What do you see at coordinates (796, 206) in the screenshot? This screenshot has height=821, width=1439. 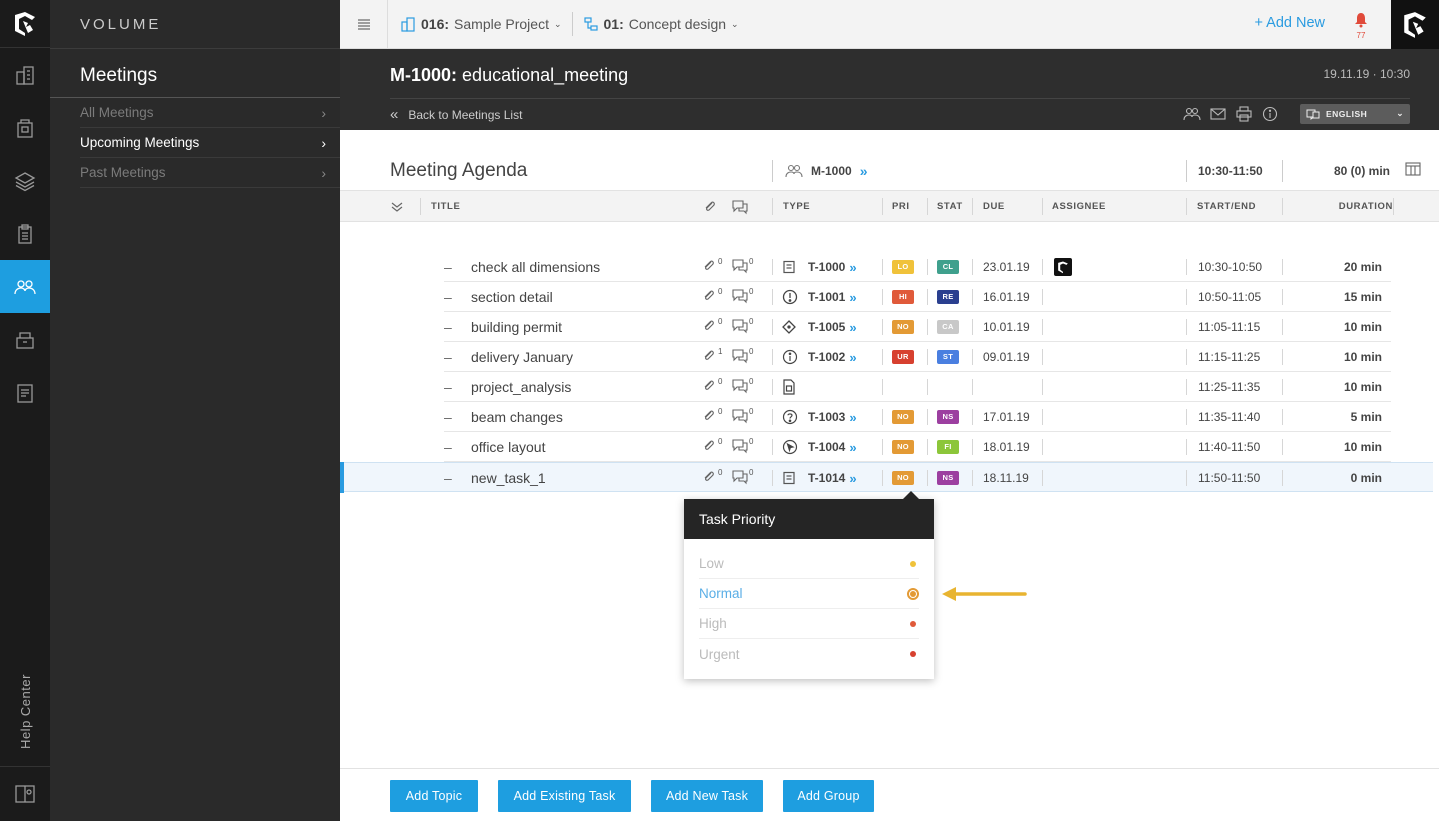 I see `col-type: TYPE` at bounding box center [796, 206].